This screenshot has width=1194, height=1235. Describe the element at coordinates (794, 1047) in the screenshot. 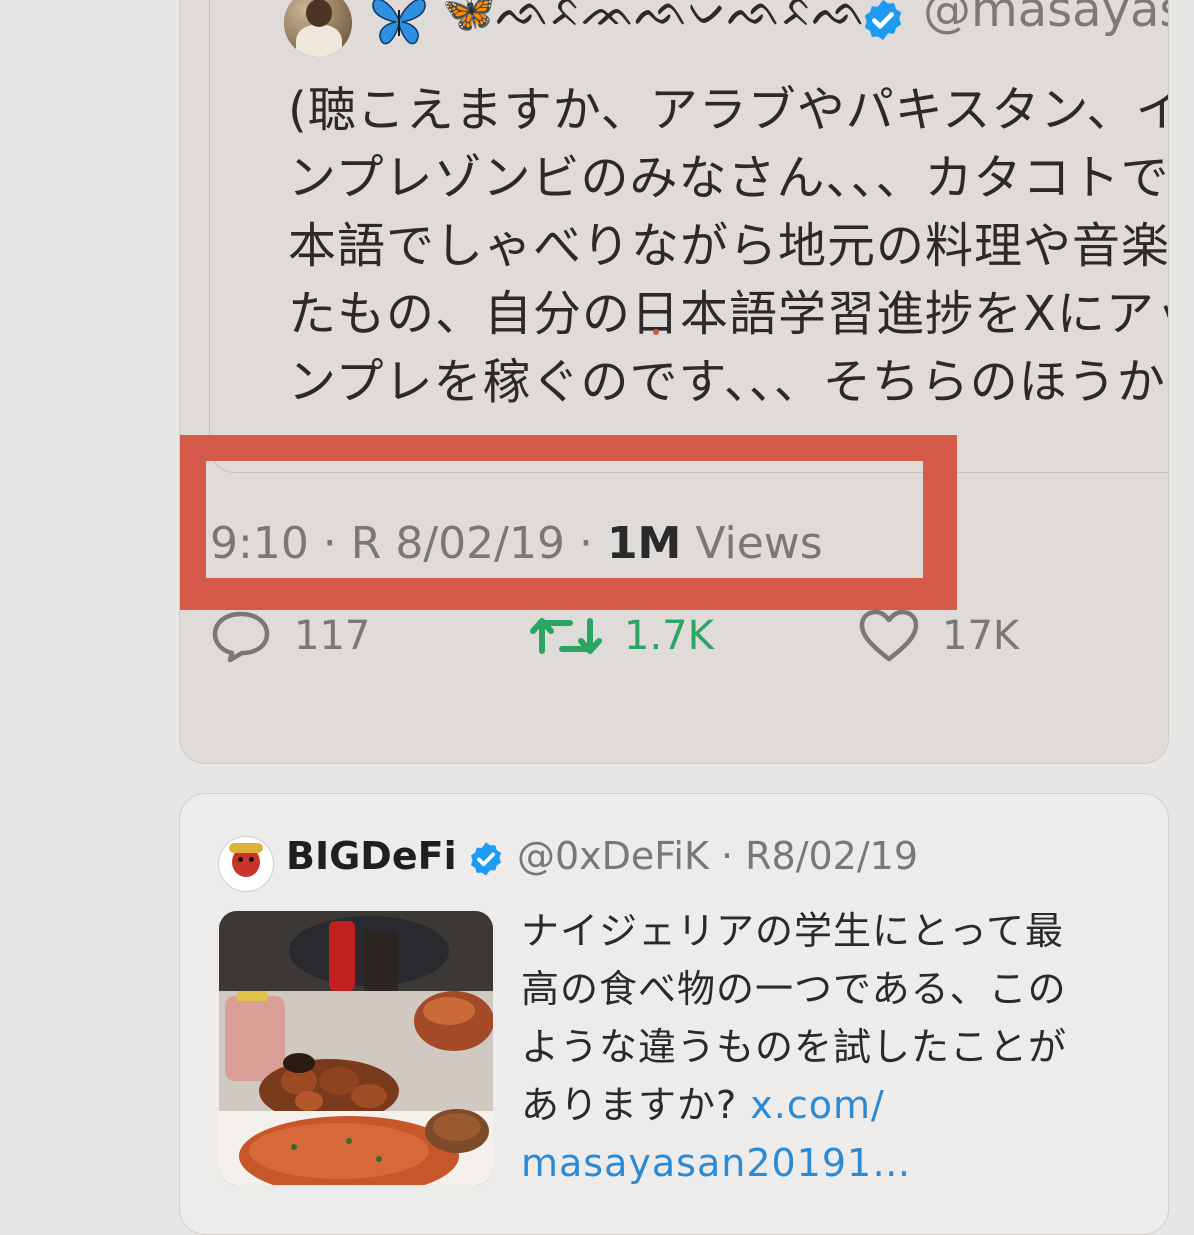

I see `second-text-line: ような違うものを試したことが` at that location.